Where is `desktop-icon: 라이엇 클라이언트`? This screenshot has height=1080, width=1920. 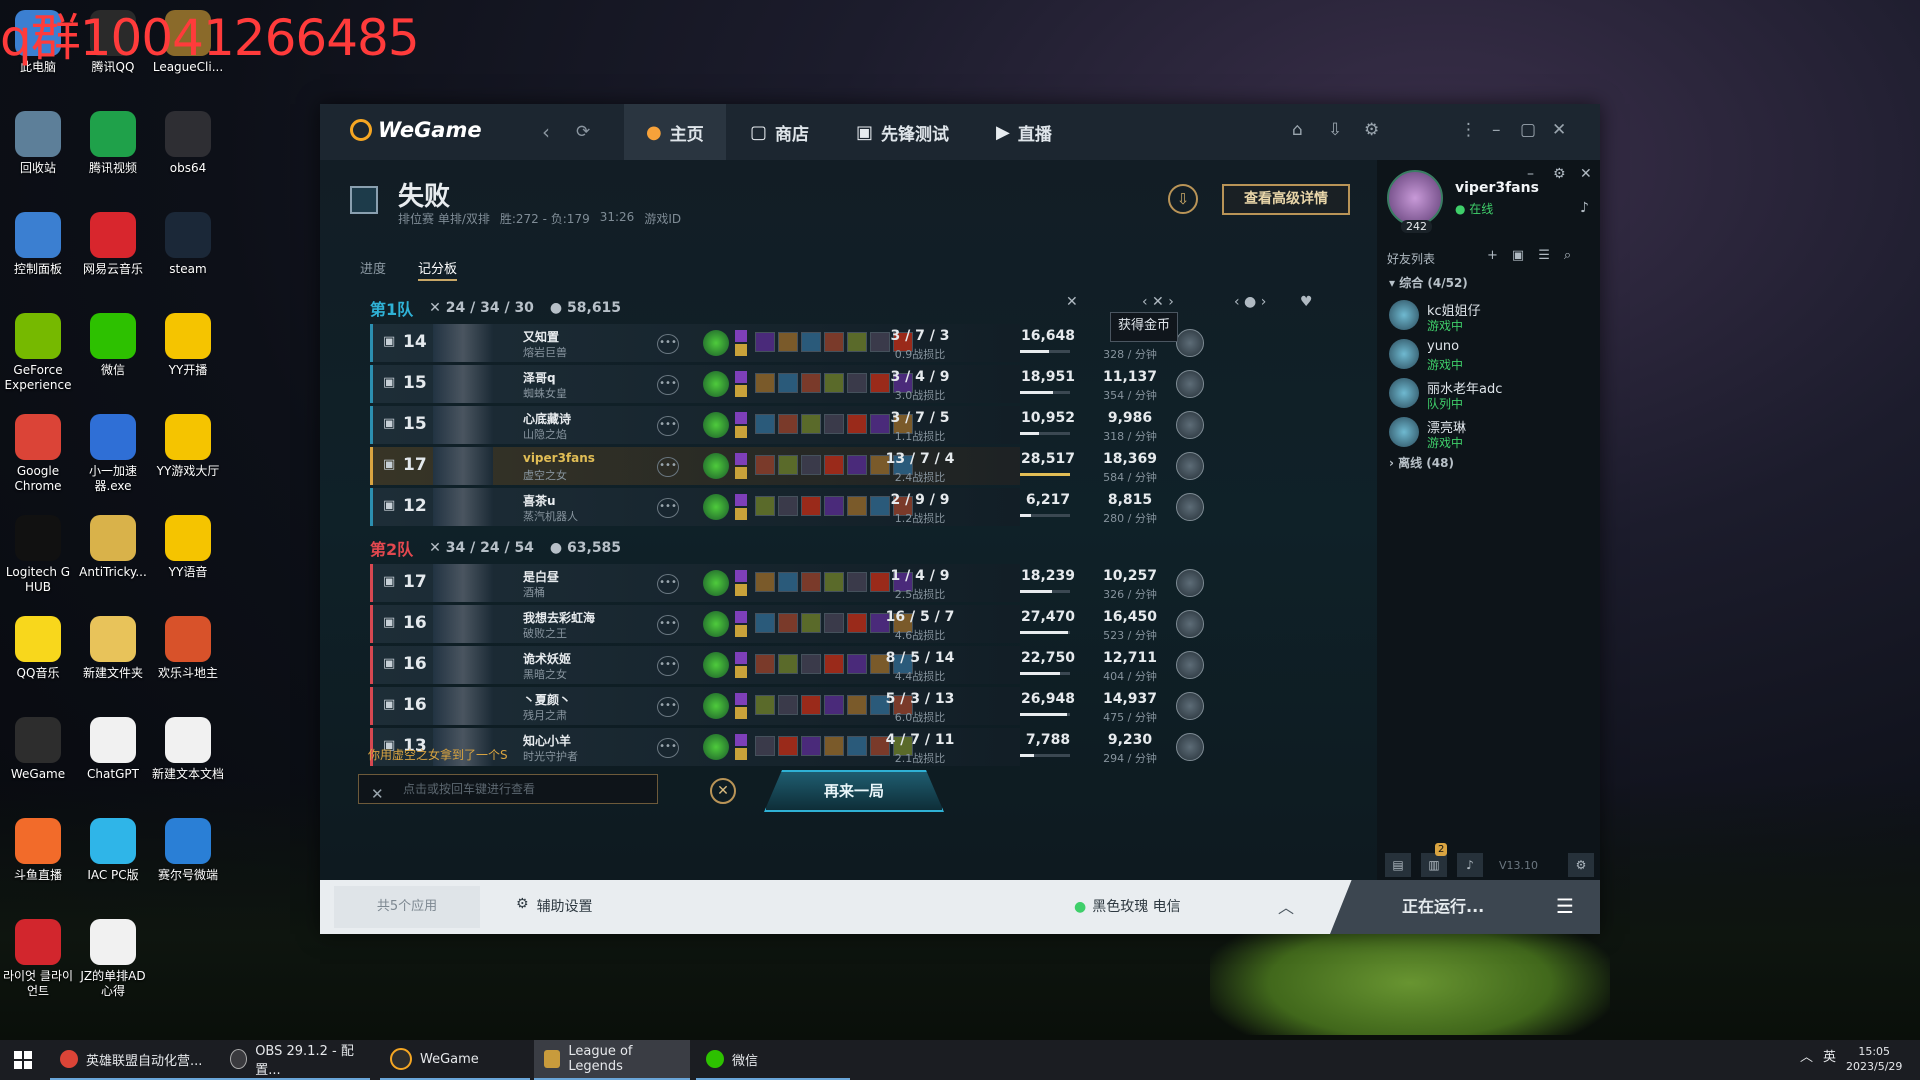 desktop-icon: 라이엇 클라이언트 is located at coordinates (38, 959).